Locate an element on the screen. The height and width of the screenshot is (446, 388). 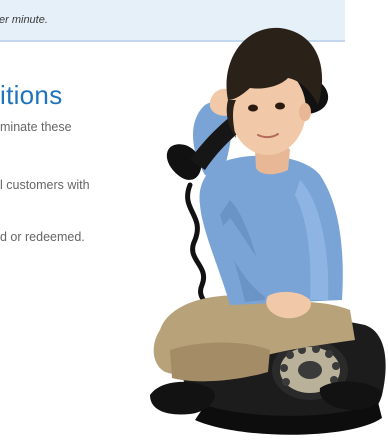
section-heading: itions is located at coordinates (31, 95).